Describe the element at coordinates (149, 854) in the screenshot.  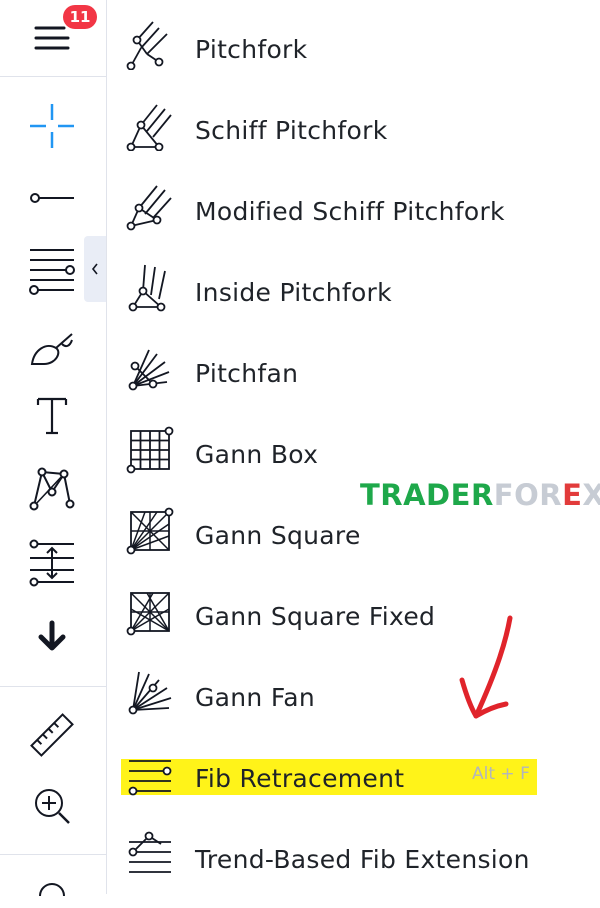
I see `trend-fib-extension-icon` at that location.